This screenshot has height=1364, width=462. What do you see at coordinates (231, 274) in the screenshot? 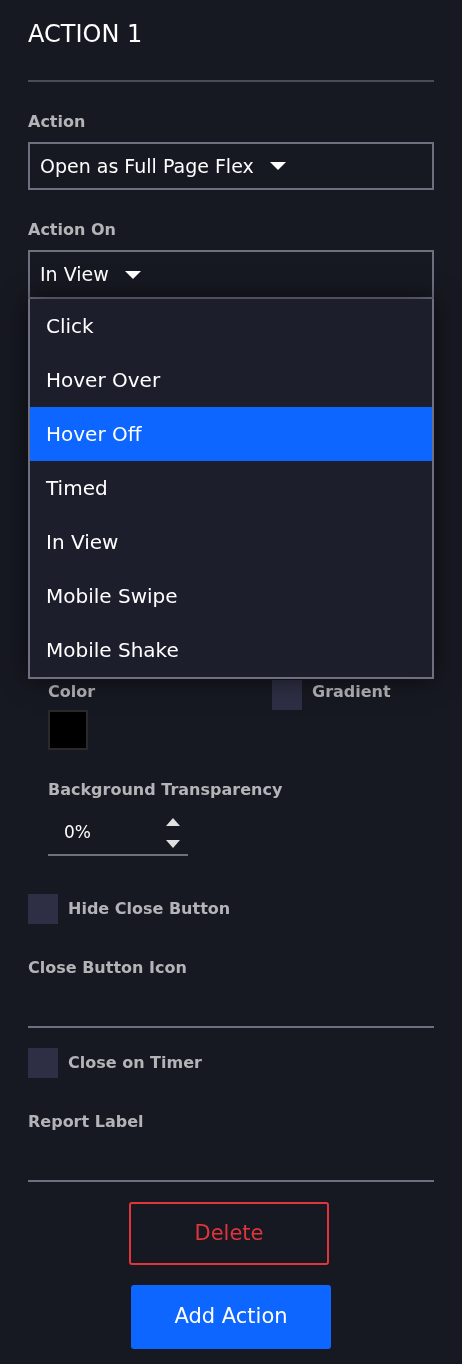
I see `action-on-select: In View` at bounding box center [231, 274].